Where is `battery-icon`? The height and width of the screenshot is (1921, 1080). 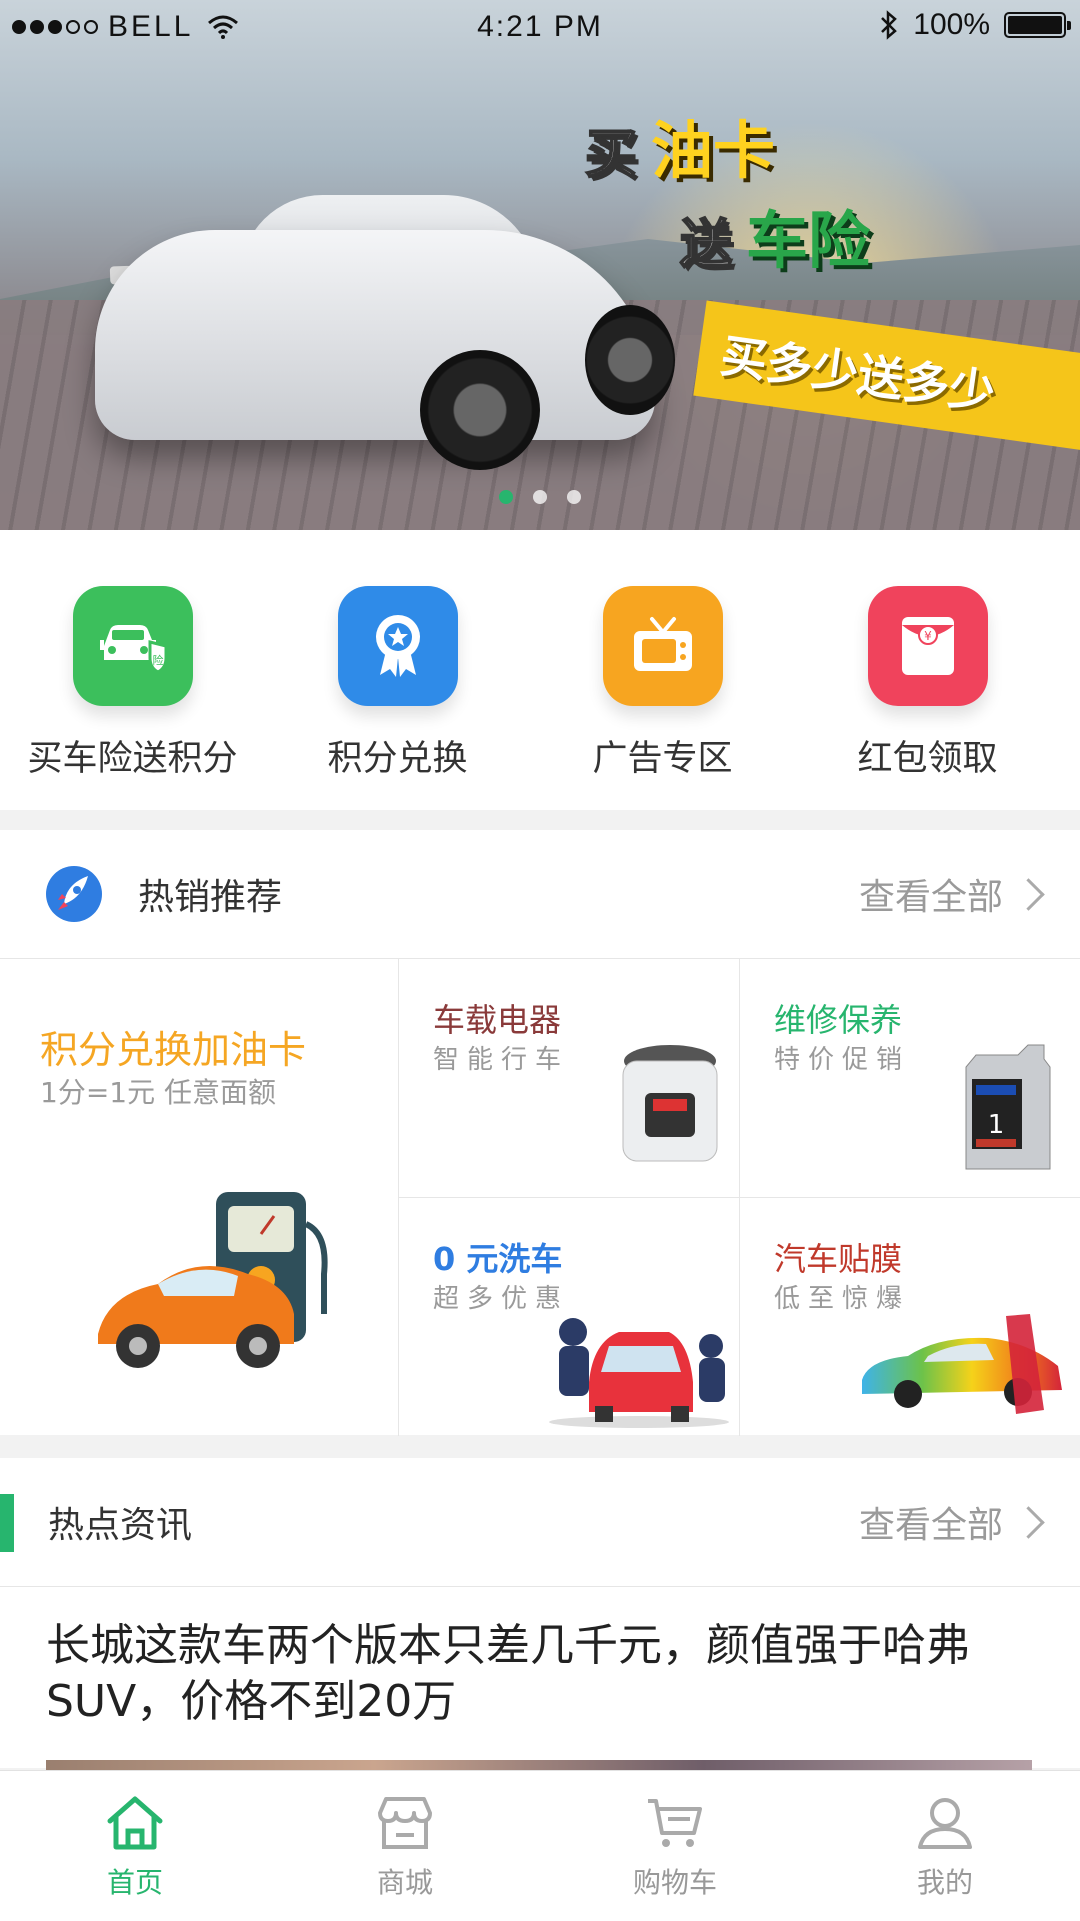
battery-icon is located at coordinates (1037, 25).